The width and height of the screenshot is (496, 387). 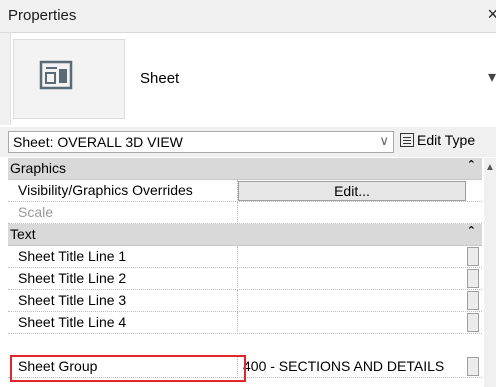 I want to click on property-name: Sheet Title Line 4, so click(x=72, y=322).